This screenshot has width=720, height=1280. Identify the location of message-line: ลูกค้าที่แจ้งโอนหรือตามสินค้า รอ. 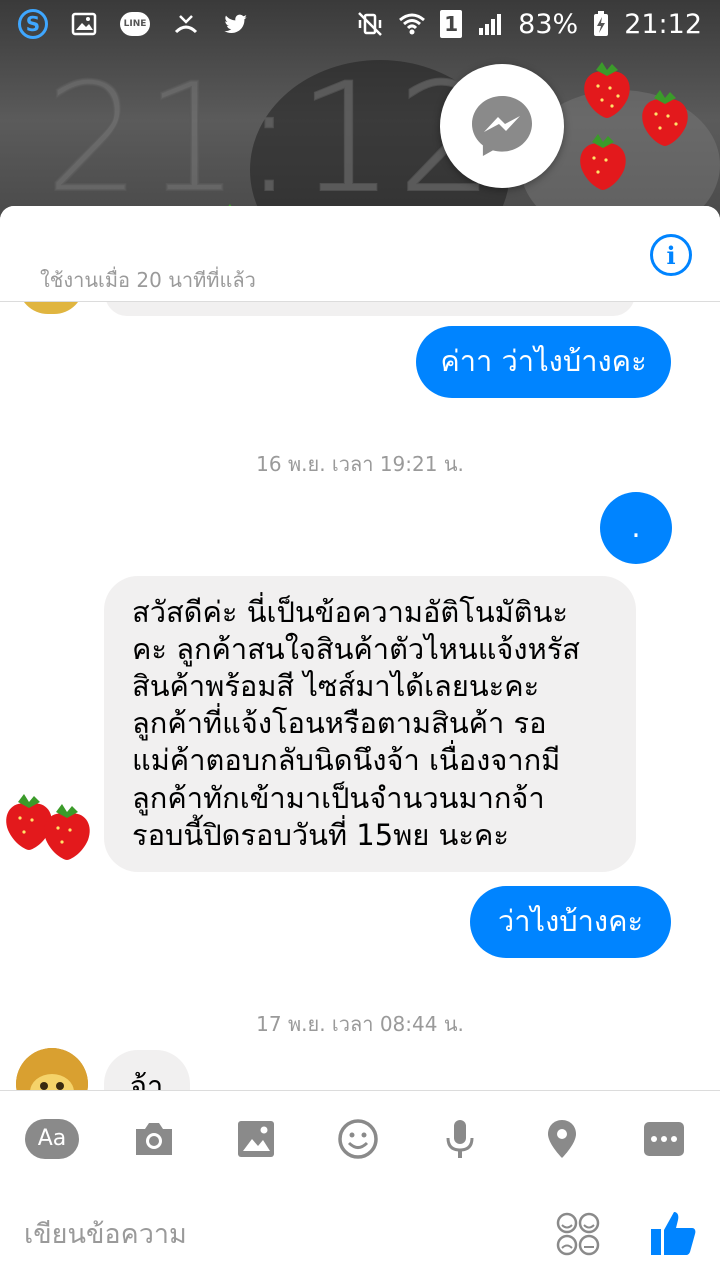
(339, 723).